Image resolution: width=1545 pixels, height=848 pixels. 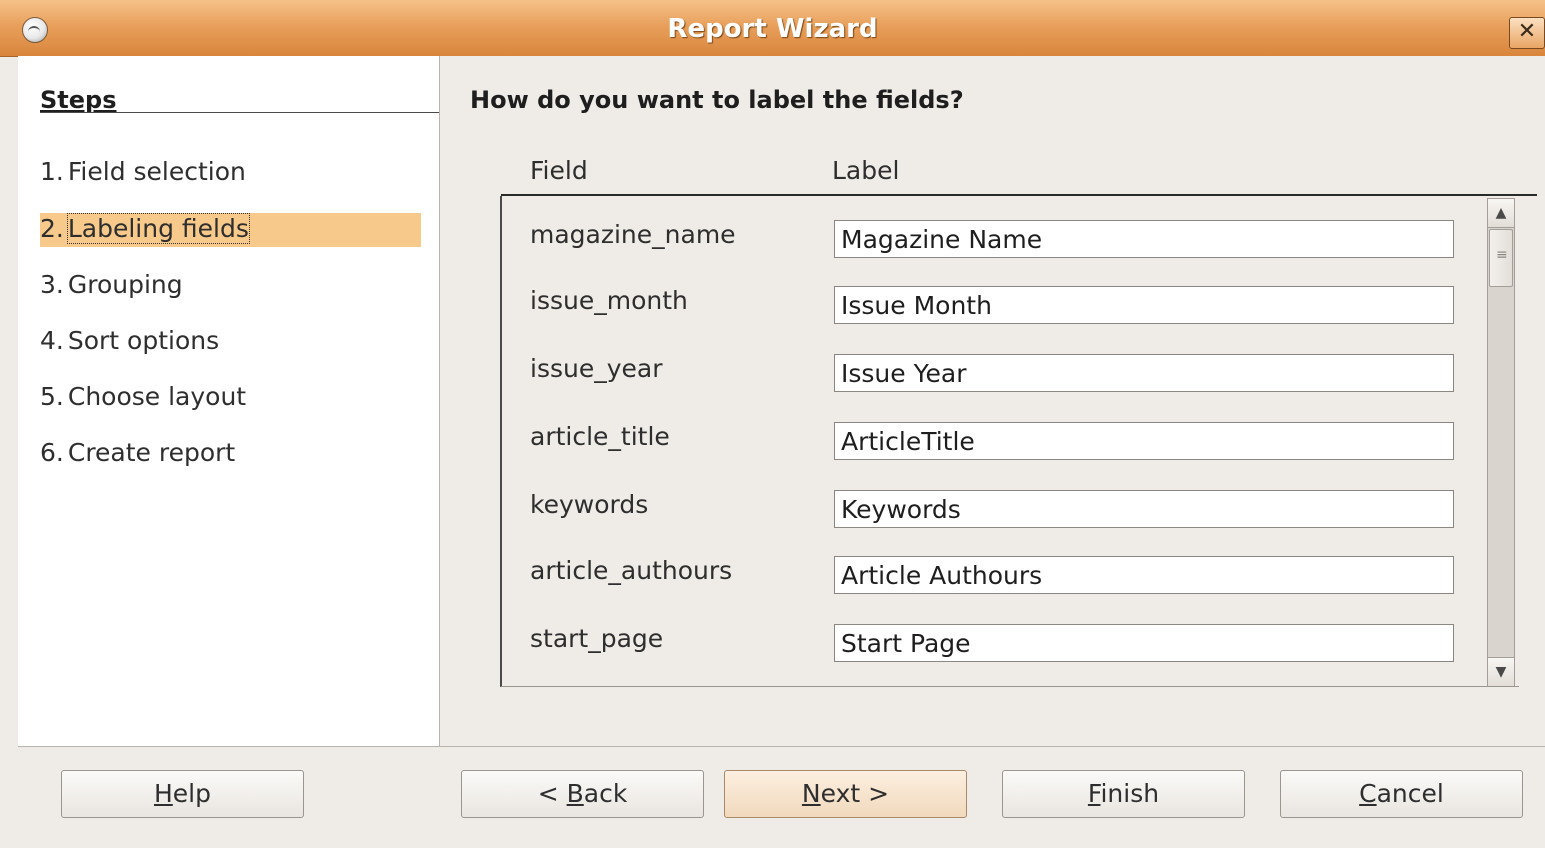 What do you see at coordinates (191, 793) in the screenshot?
I see `help-label: elp` at bounding box center [191, 793].